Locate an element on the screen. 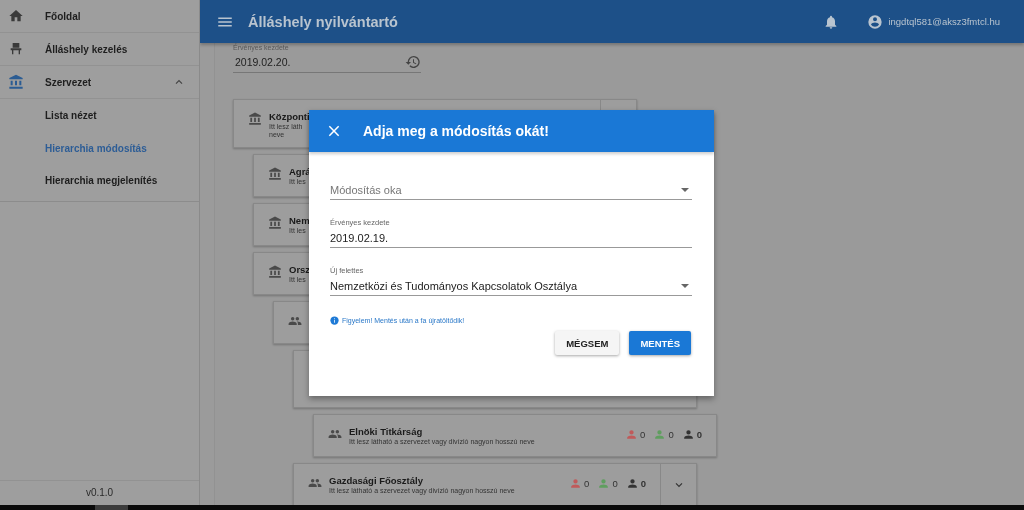 The width and height of the screenshot is (1024, 510). select-field: Nemzetközi és Tudományos Kapcsolatok Osztálya is located at coordinates (511, 286).